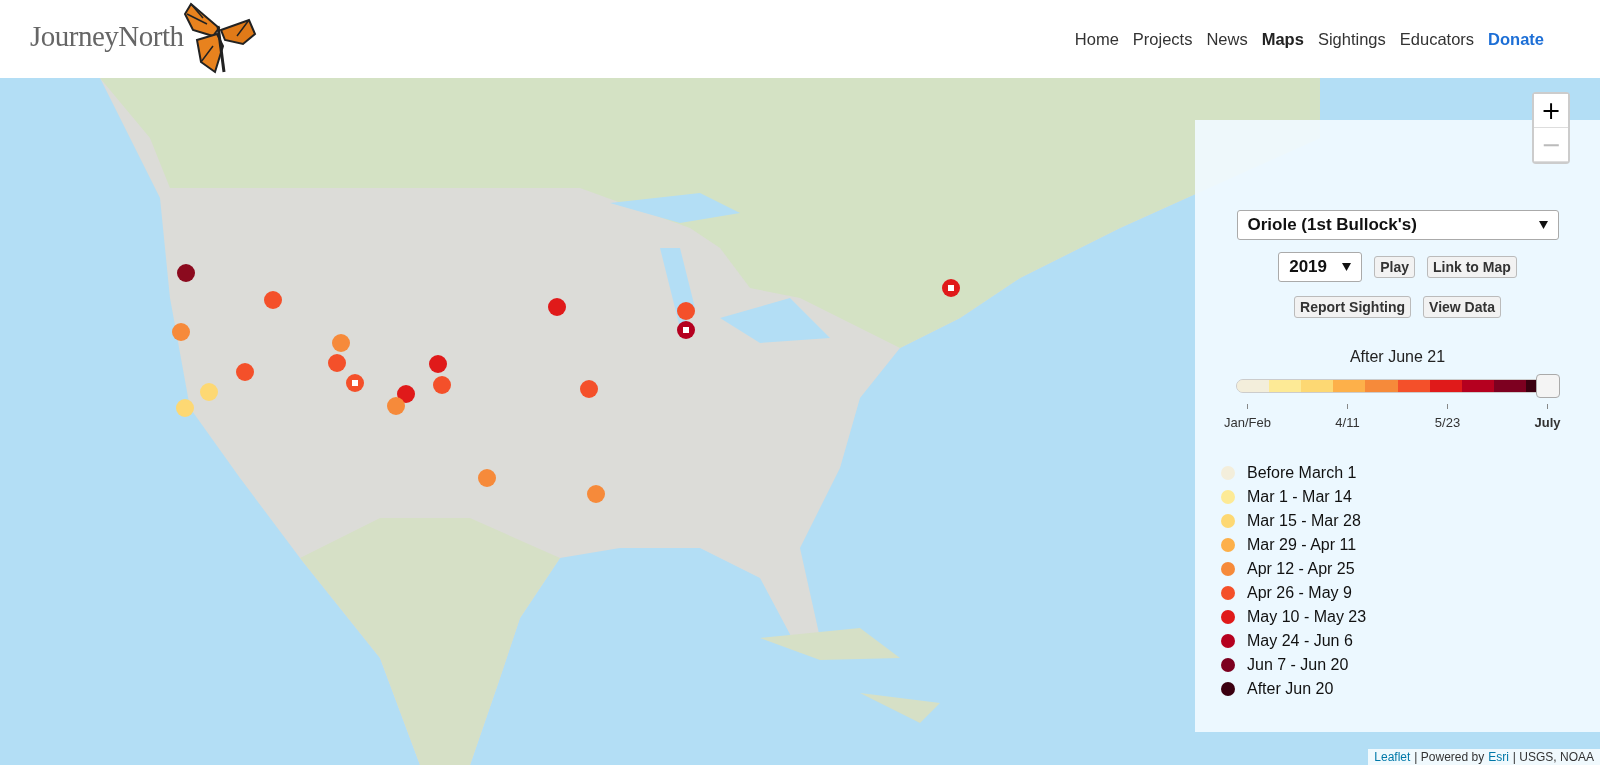  What do you see at coordinates (1307, 617) in the screenshot?
I see `legend-label: May 10 - May 23` at bounding box center [1307, 617].